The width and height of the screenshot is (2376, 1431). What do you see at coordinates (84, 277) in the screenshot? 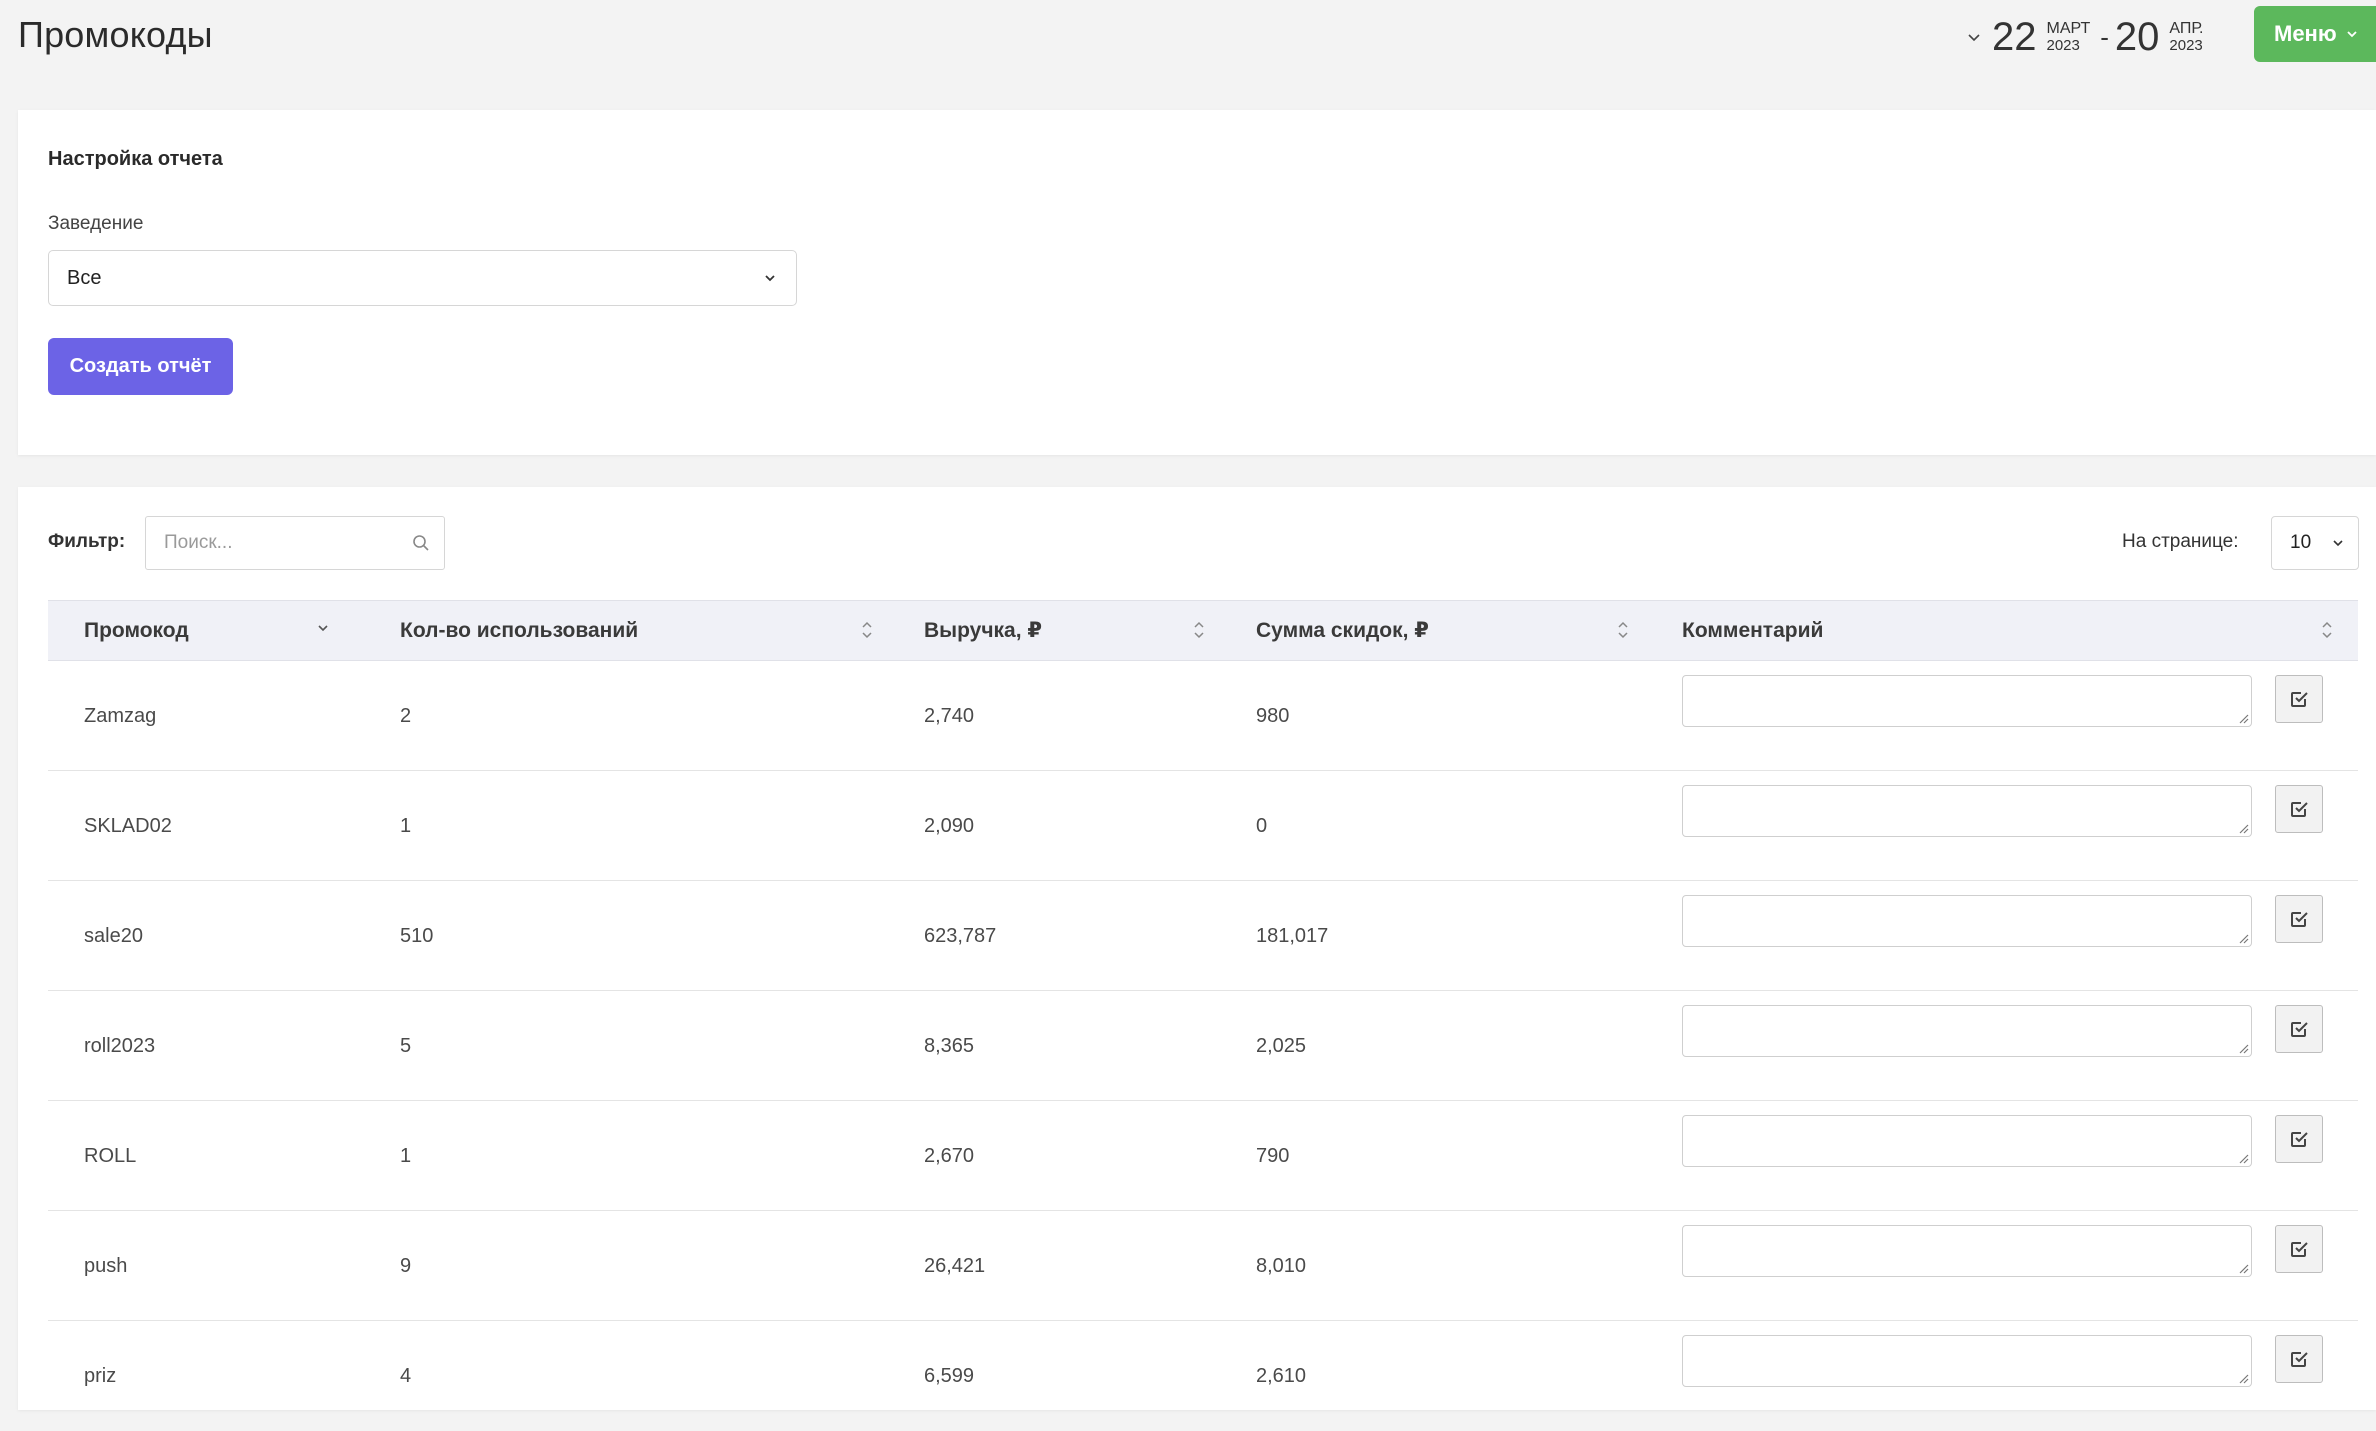
I see `venue-select-value: Все` at bounding box center [84, 277].